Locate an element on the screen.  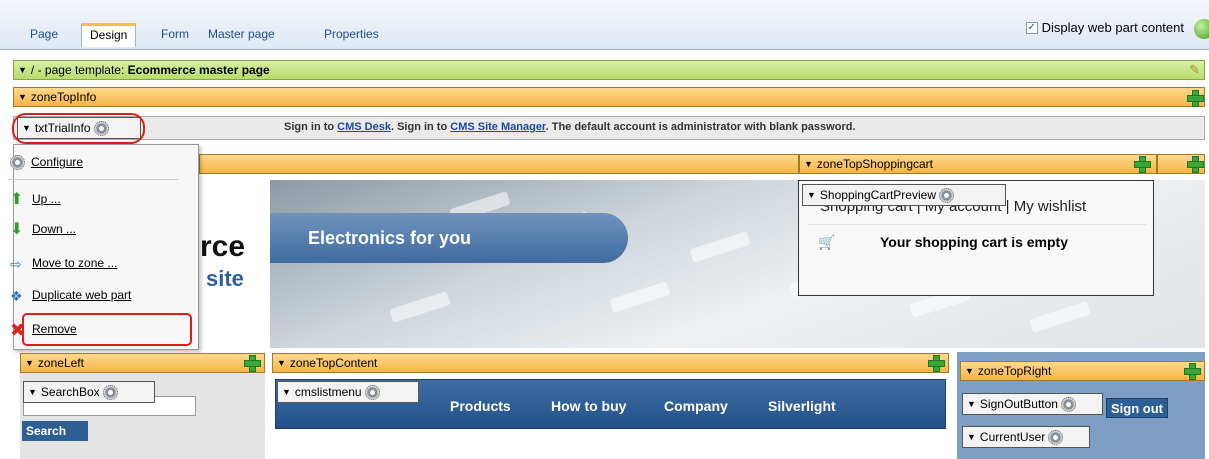
duplicate-icon: ❖ is located at coordinates (16, 295).